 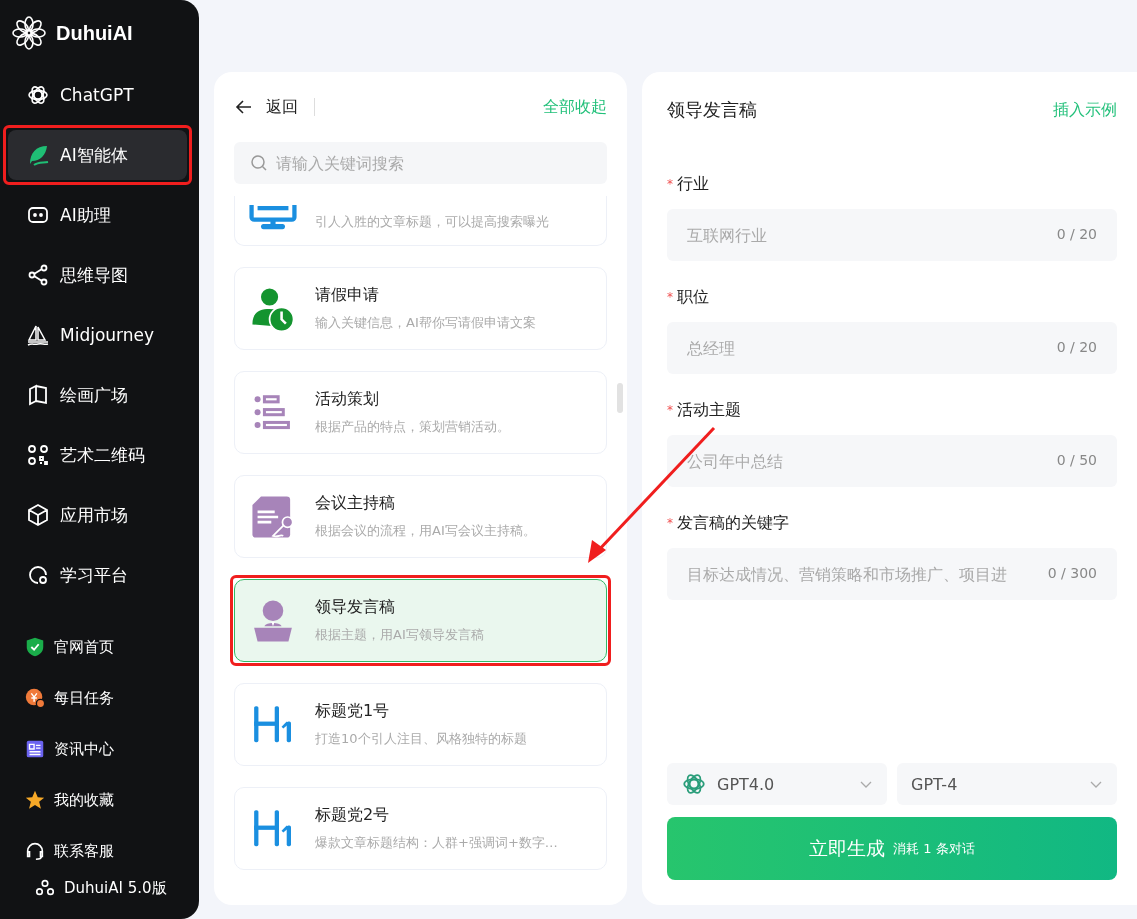 I want to click on template-card: 会议主持稿 根据会议的流程，用AI写会议主持稿。, so click(x=420, y=516).